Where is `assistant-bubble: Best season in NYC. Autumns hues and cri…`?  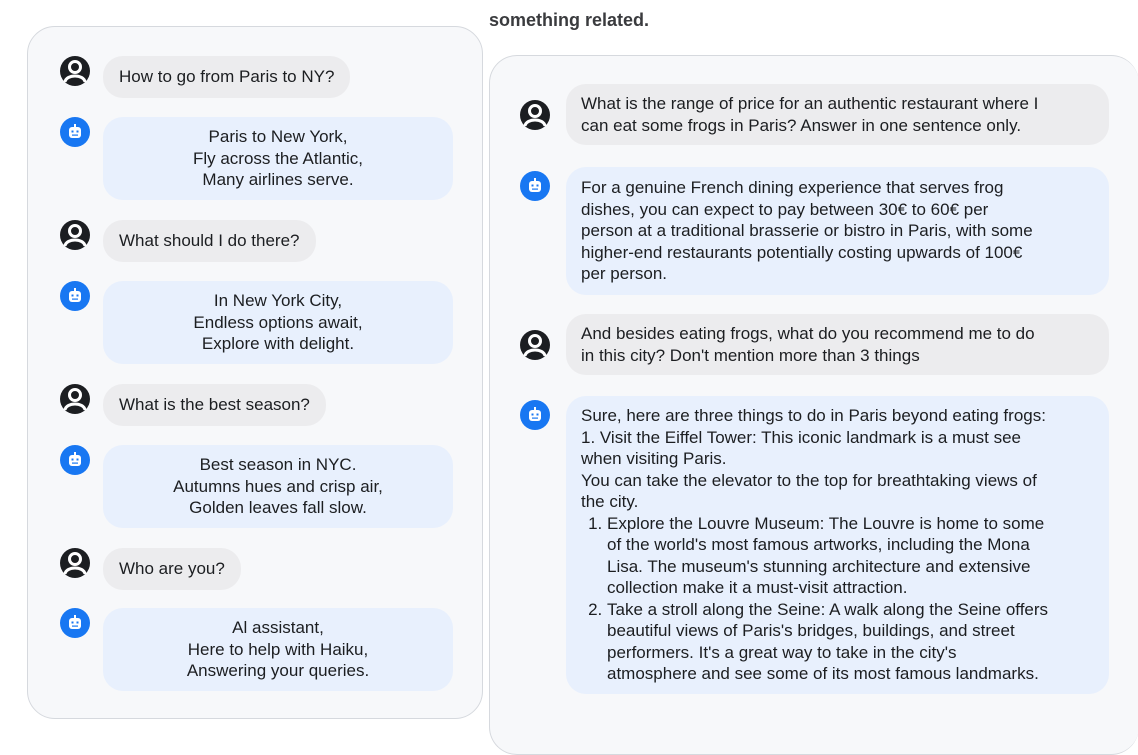
assistant-bubble: Best season in NYC. Autumns hues and cri… is located at coordinates (278, 486).